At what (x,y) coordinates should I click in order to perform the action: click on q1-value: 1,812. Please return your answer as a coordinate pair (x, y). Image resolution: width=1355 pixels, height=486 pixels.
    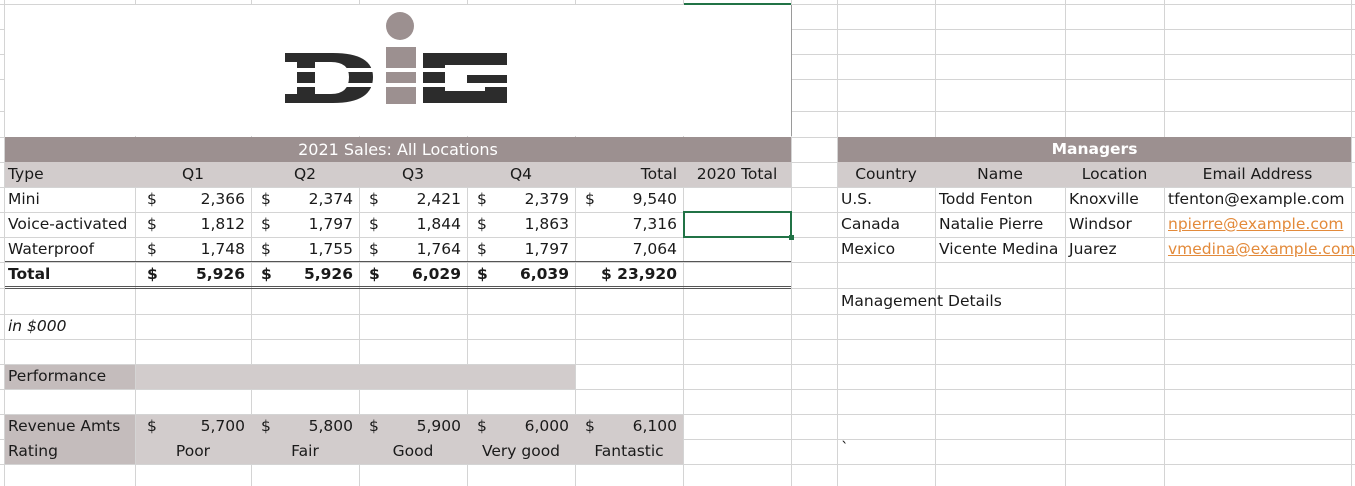
    Looking at the image, I should click on (193, 224).